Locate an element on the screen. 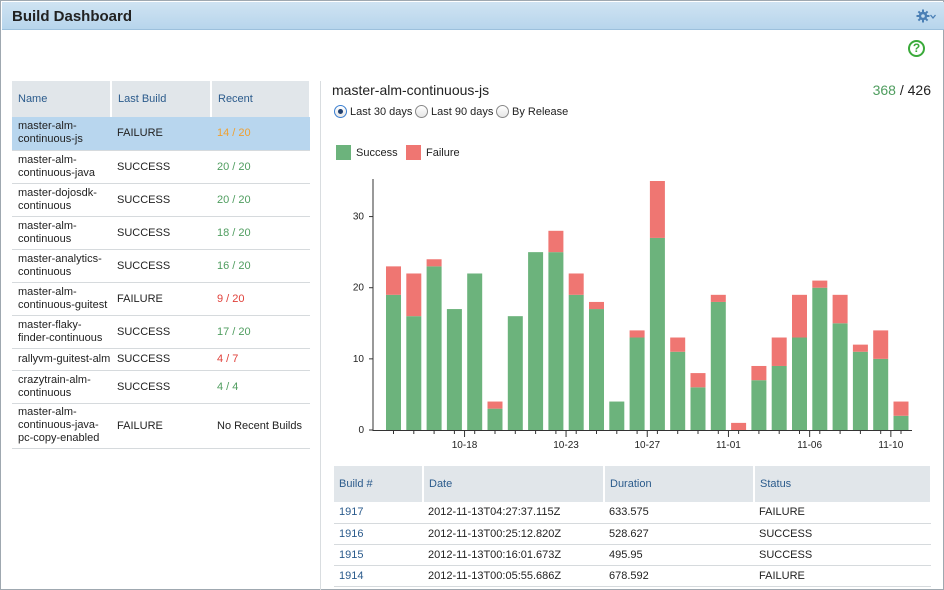  job-name-cell: master-alm-continuous-java is located at coordinates (61, 167).